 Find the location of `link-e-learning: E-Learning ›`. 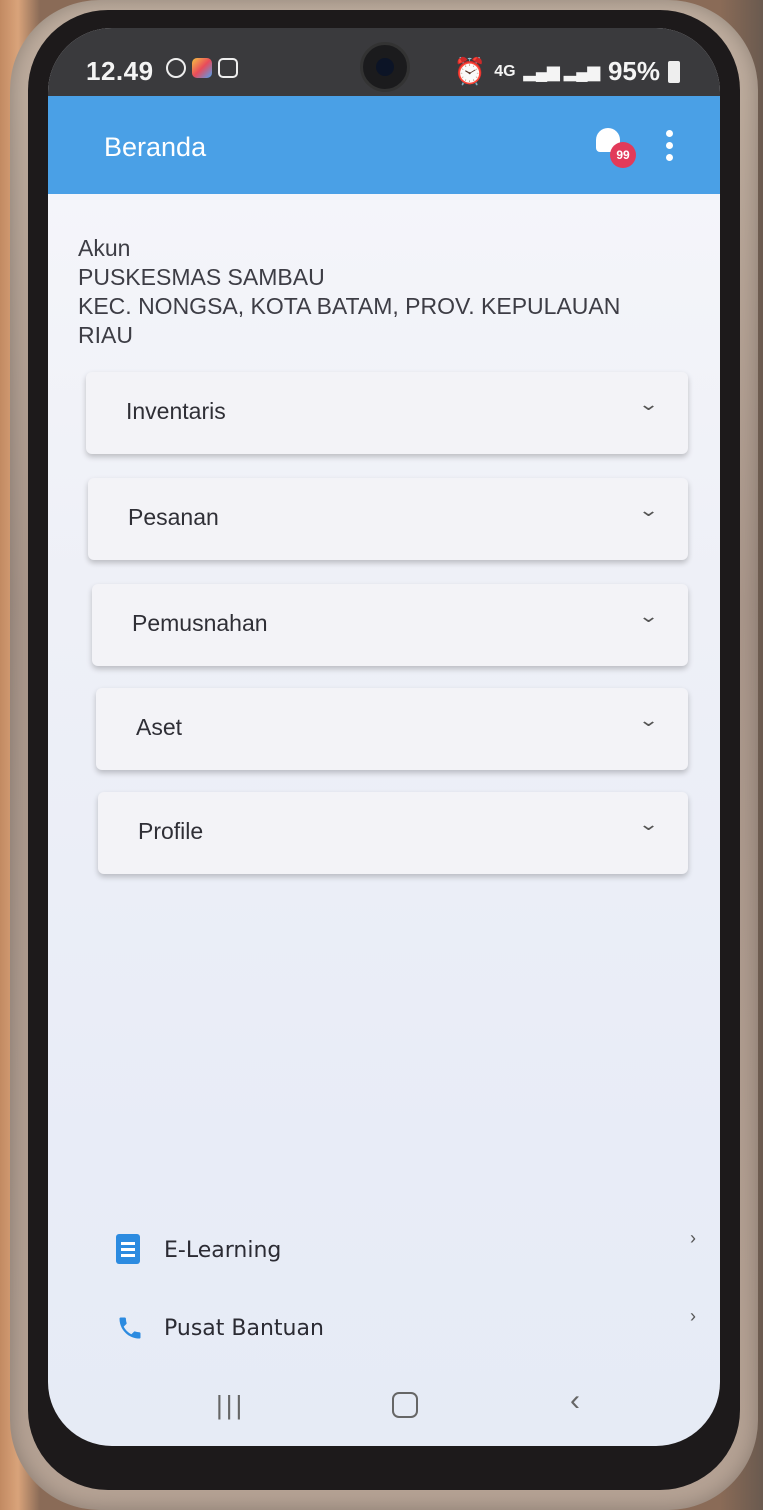

link-e-learning: E-Learning › is located at coordinates (406, 1252).